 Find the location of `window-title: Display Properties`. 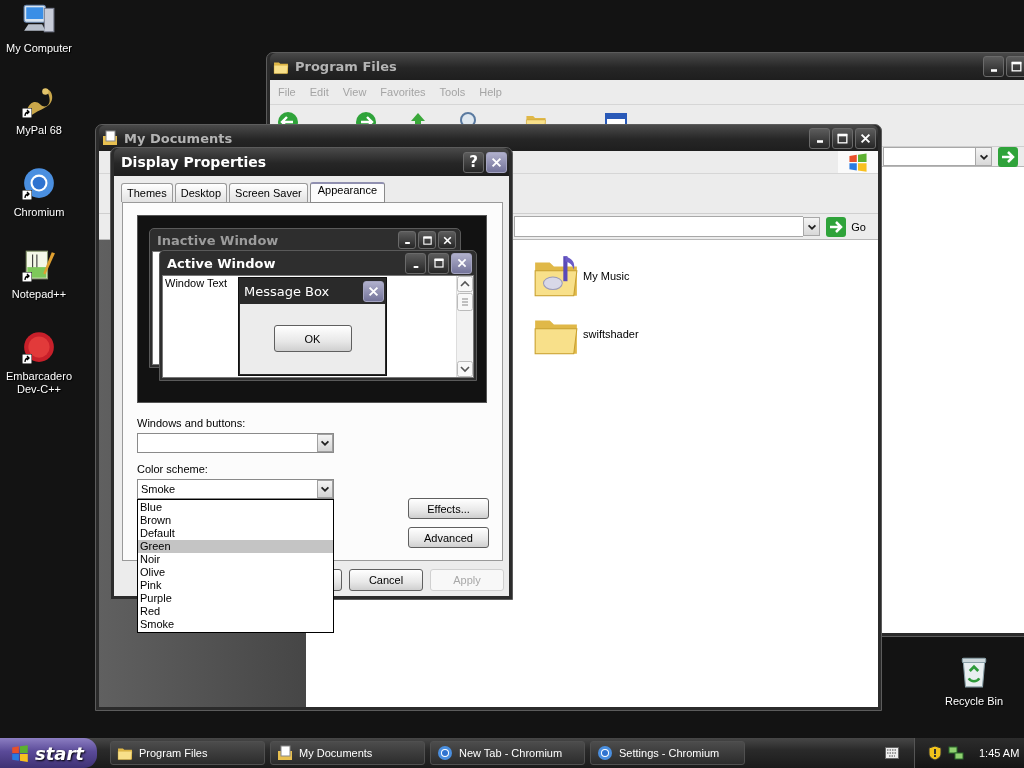

window-title: Display Properties is located at coordinates (194, 162).